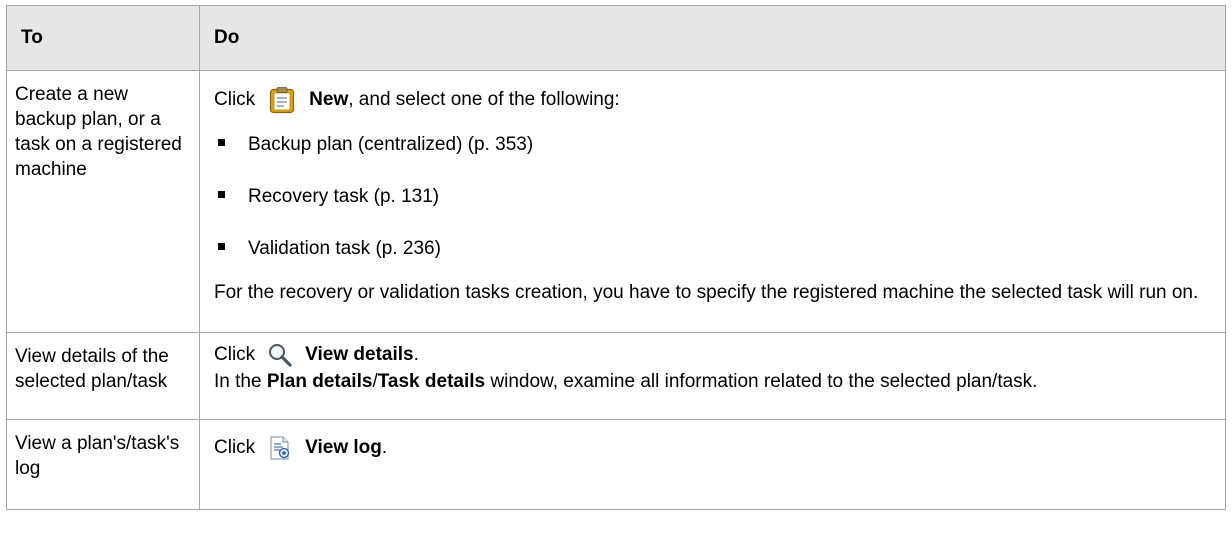 The height and width of the screenshot is (556, 1232). What do you see at coordinates (712, 464) in the screenshot?
I see `do-cell: Click View log.` at bounding box center [712, 464].